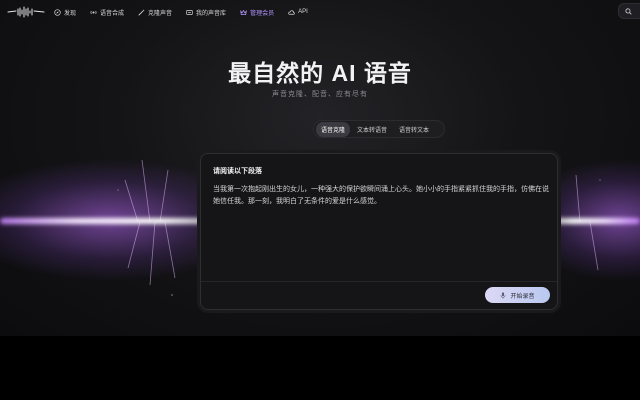  I want to click on start-recording-button: 开始录音, so click(517, 295).